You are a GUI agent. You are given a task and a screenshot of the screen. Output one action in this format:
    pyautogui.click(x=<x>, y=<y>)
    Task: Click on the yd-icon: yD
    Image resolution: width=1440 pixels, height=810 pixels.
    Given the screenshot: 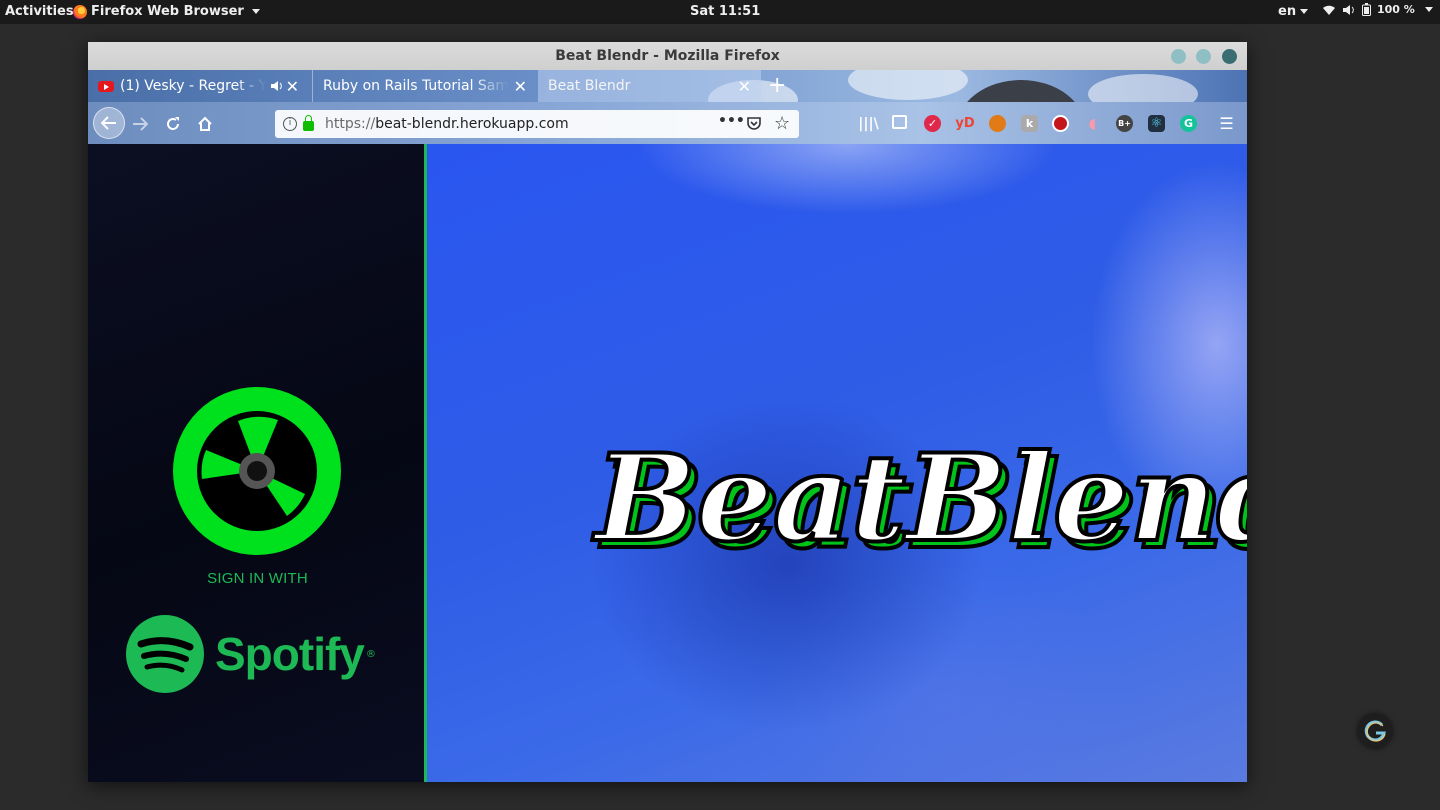 What is the action you would take?
    pyautogui.click(x=965, y=123)
    